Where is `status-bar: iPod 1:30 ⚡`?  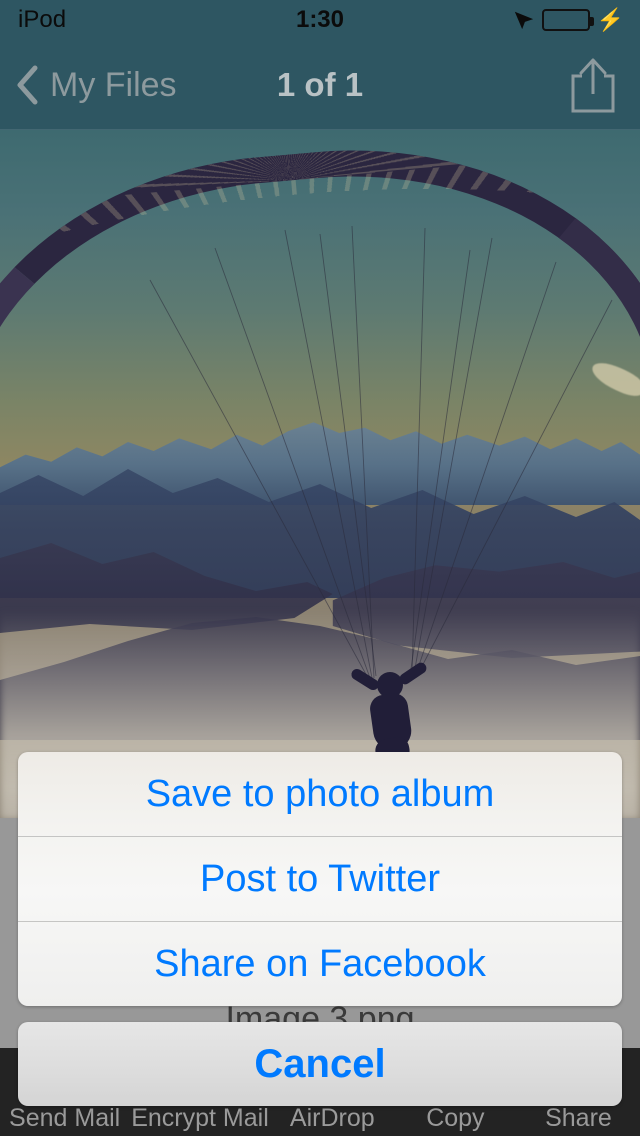 status-bar: iPod 1:30 ⚡ is located at coordinates (320, 20).